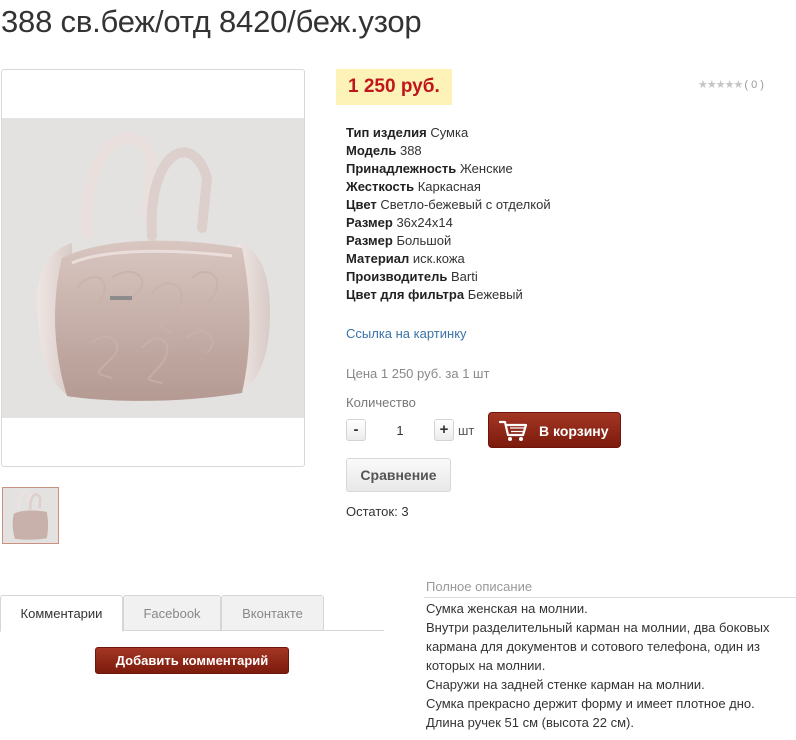 This screenshot has width=796, height=740. Describe the element at coordinates (397, 276) in the screenshot. I see `property-label: Производитель` at that location.